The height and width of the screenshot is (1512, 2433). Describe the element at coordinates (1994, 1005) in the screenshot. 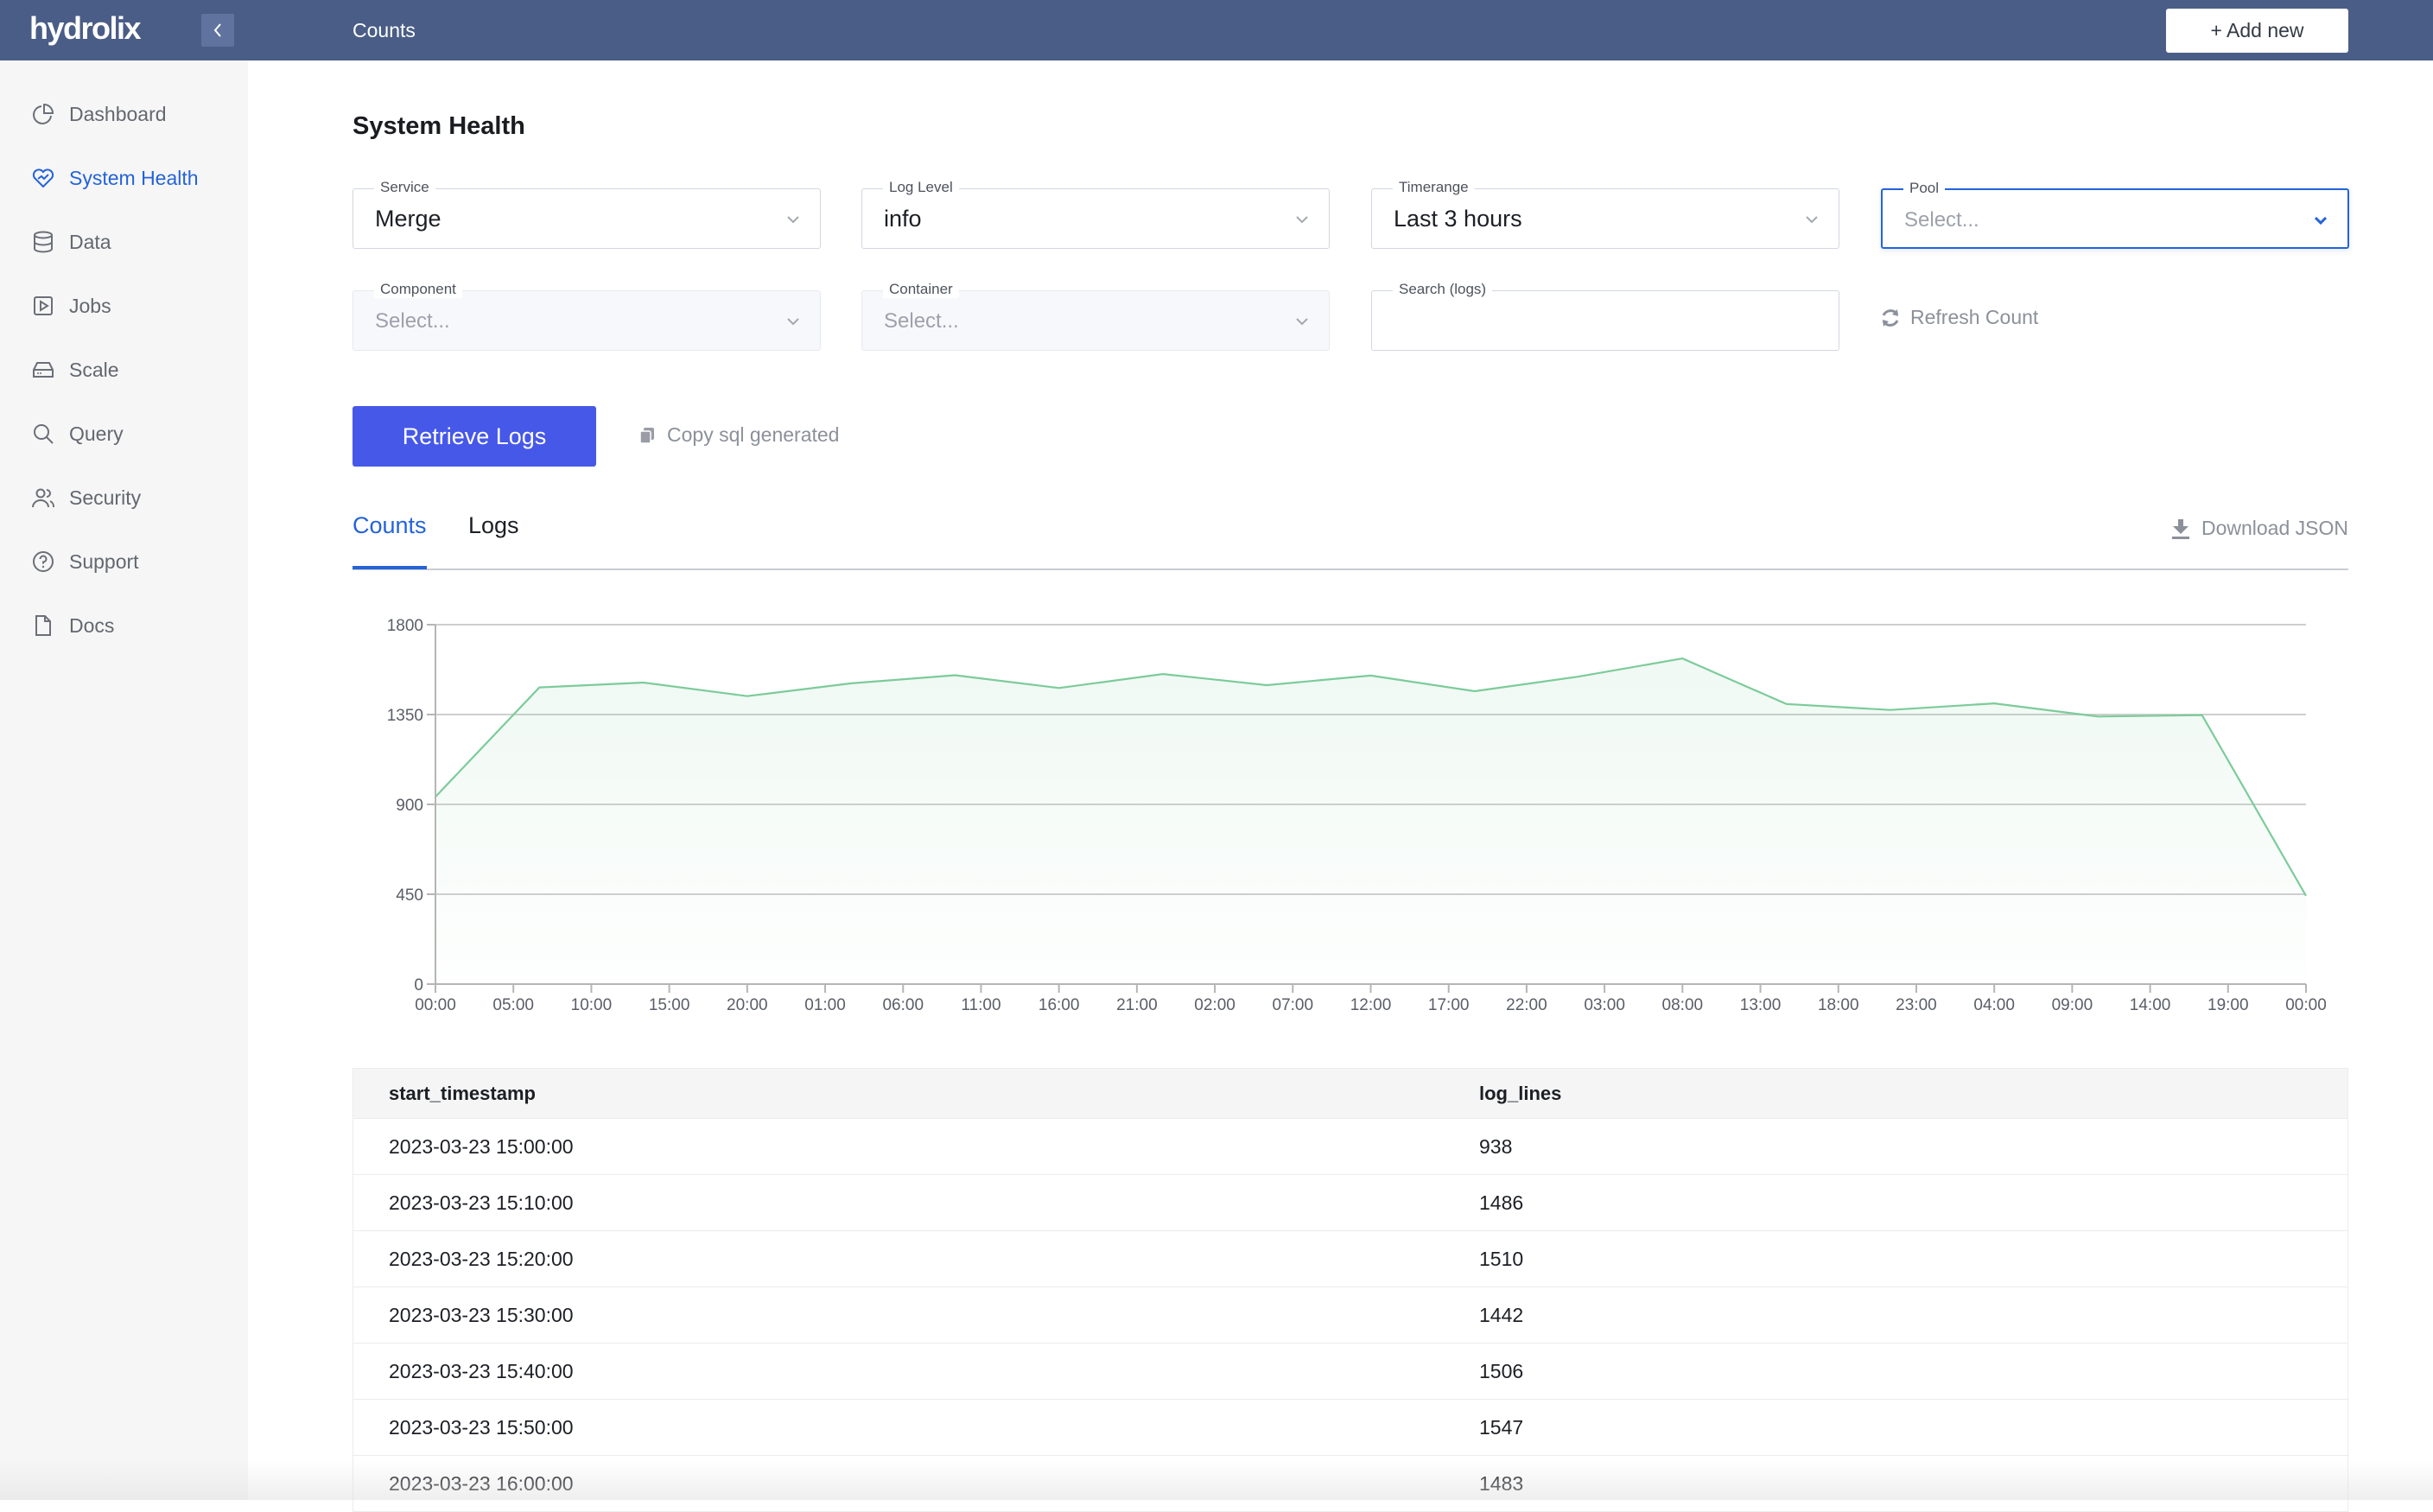

I see `x-tick-label: 04:00` at that location.